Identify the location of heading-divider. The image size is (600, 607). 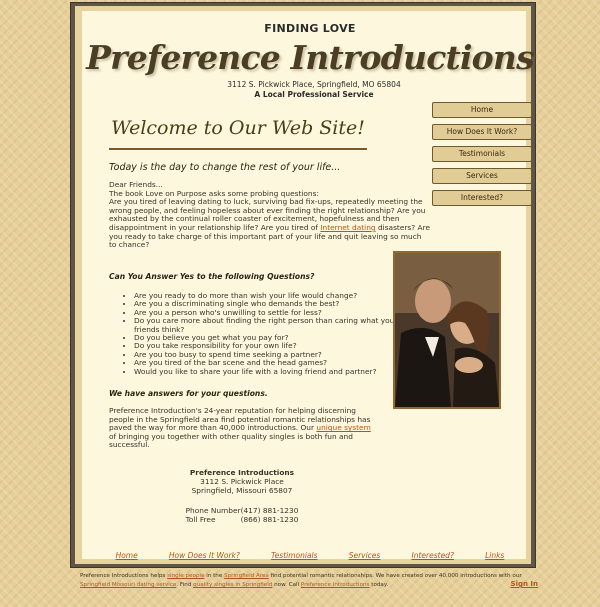
(238, 149).